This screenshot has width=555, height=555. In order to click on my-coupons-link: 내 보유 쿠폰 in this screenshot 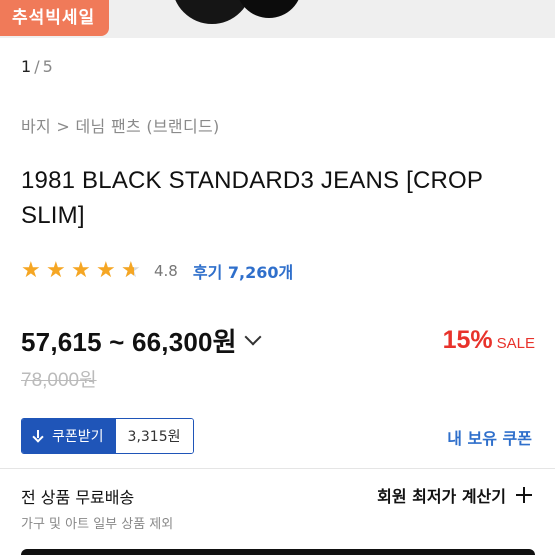, I will do `click(489, 437)`.